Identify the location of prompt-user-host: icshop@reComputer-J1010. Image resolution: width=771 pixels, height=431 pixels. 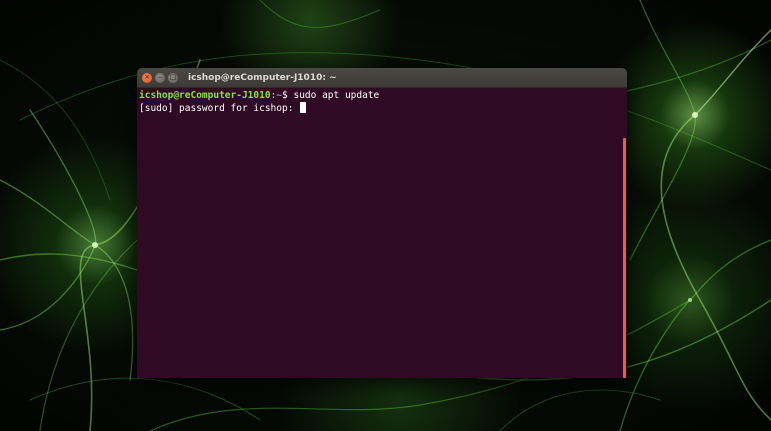
(205, 95).